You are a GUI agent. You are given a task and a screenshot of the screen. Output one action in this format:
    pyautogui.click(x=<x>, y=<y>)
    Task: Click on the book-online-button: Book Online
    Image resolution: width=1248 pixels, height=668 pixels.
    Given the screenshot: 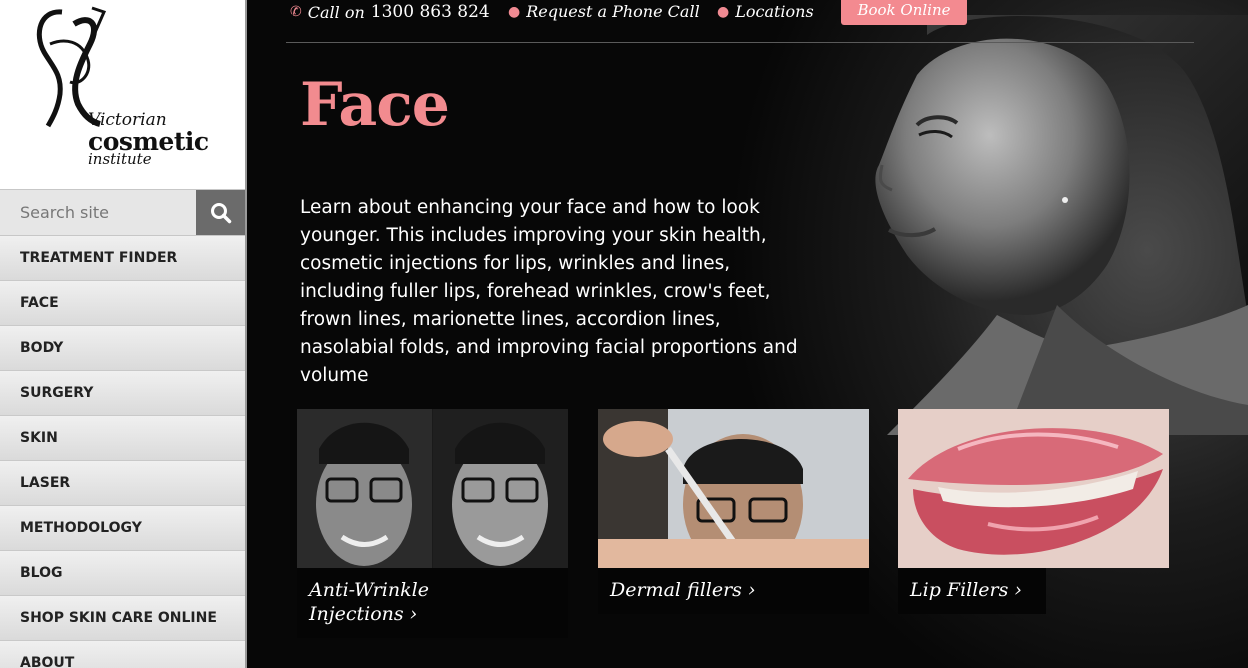 What is the action you would take?
    pyautogui.click(x=904, y=12)
    